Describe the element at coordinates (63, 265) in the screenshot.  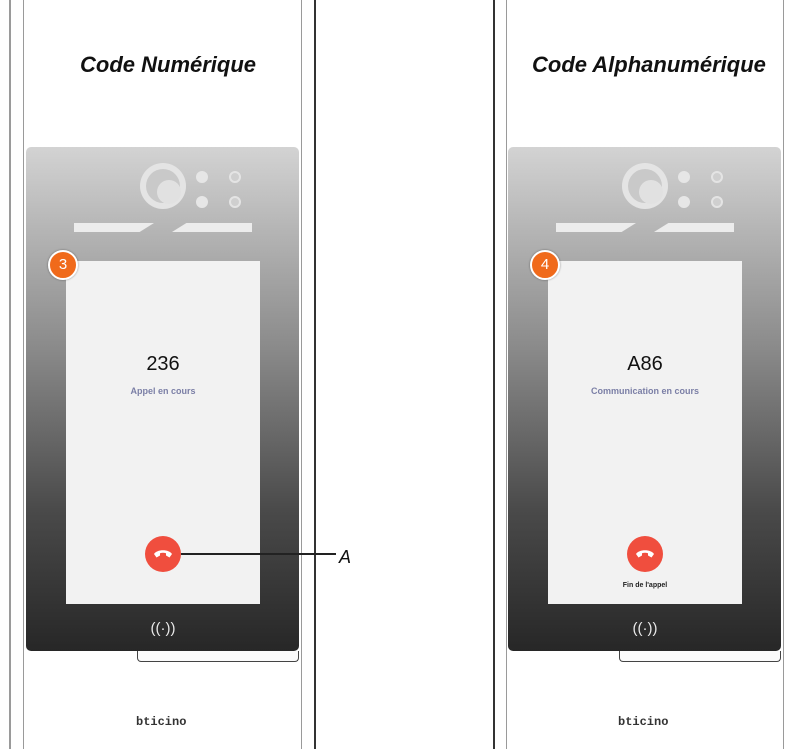
I see `step-badge: 3` at that location.